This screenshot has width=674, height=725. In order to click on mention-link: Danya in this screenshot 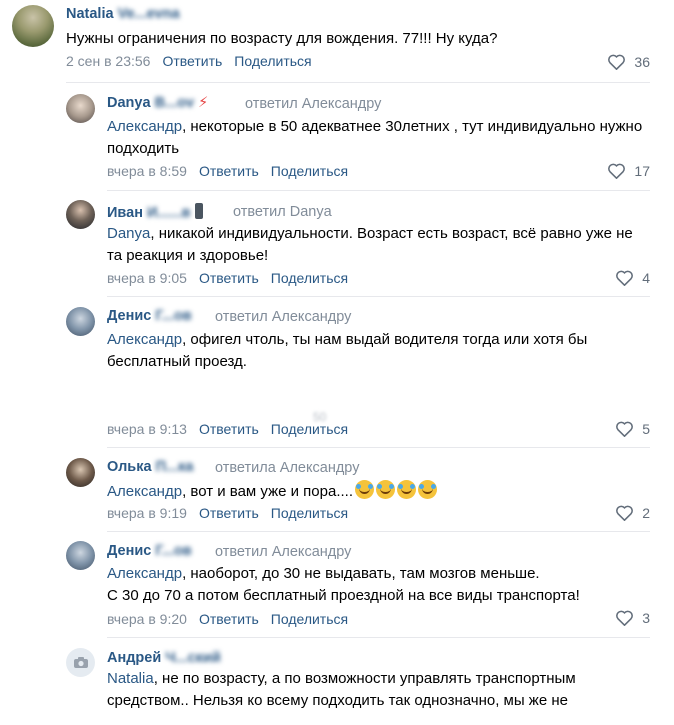, I will do `click(128, 233)`.